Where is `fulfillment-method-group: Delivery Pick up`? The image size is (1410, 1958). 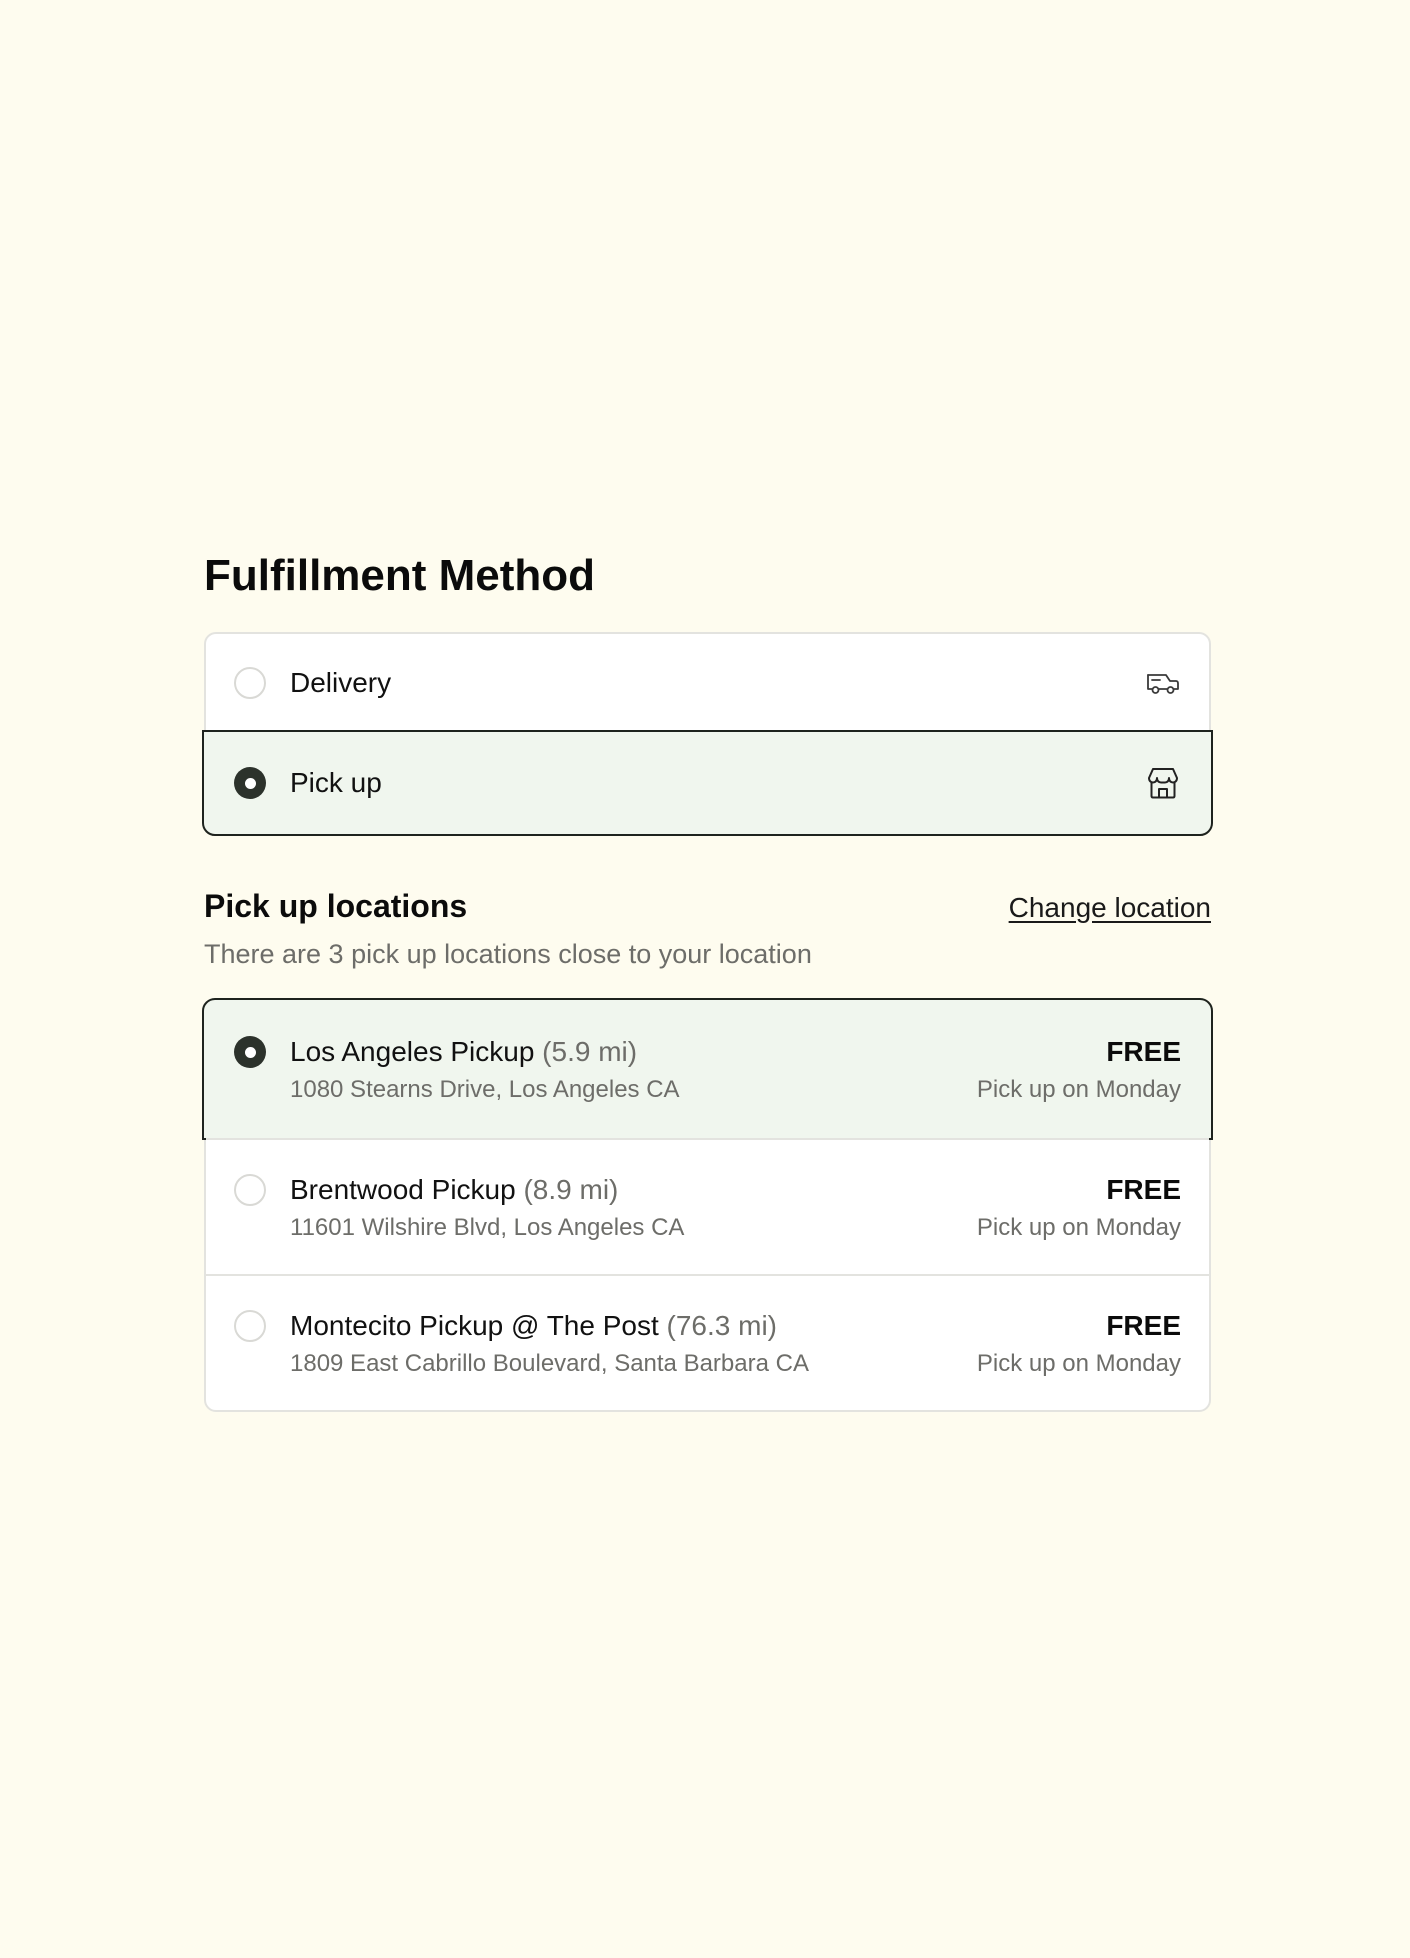
fulfillment-method-group: Delivery Pick up is located at coordinates (707, 734).